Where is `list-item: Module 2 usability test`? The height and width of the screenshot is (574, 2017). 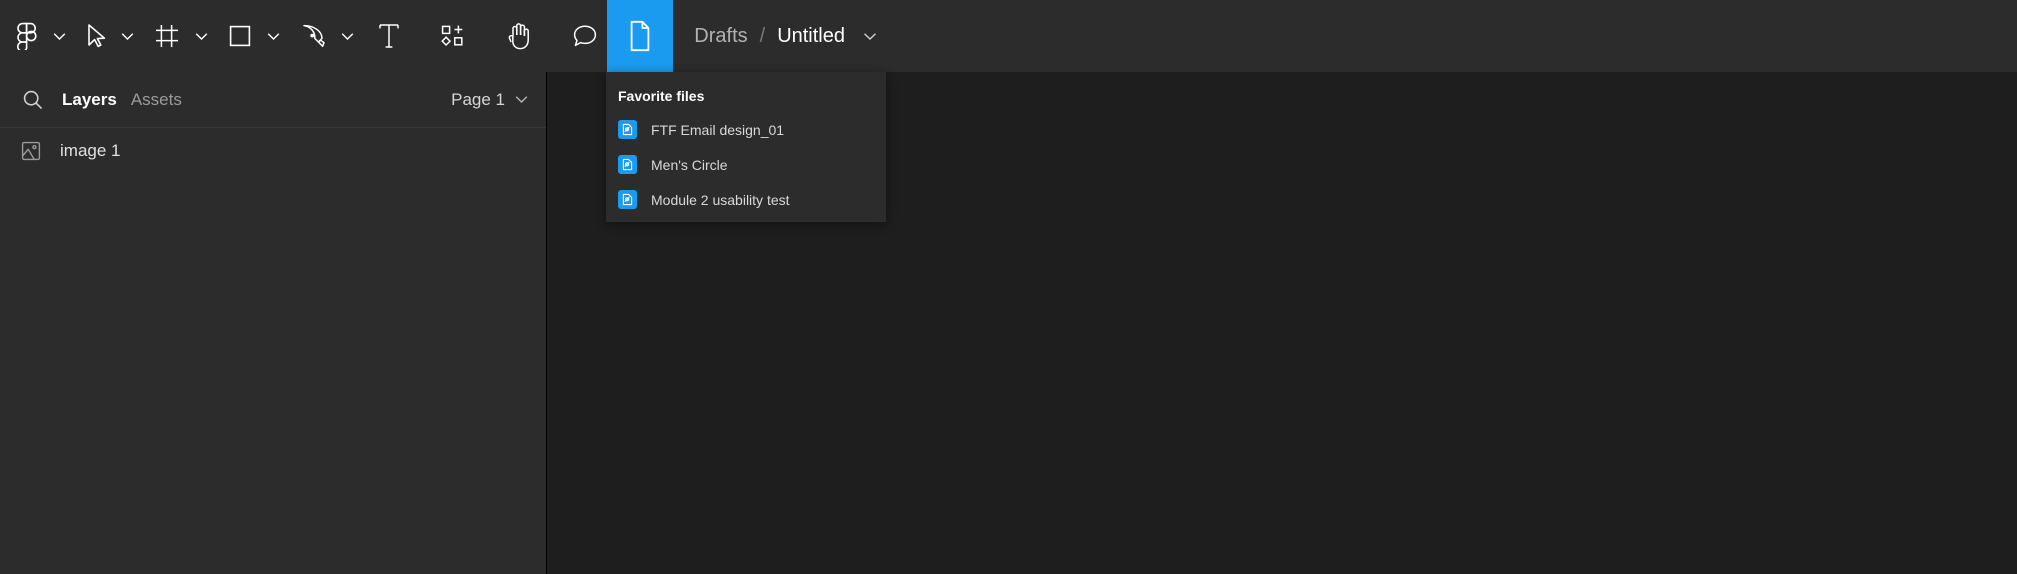
list-item: Module 2 usability test is located at coordinates (746, 199).